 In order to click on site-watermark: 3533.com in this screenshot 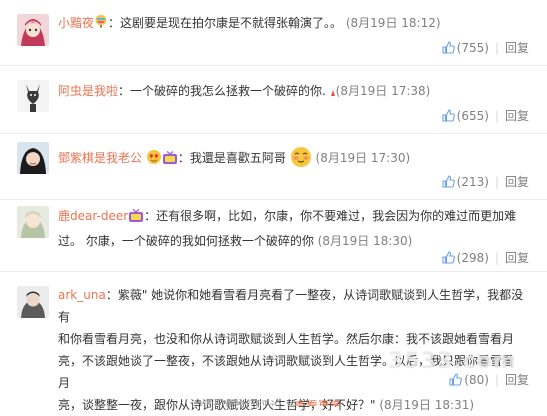, I will do `click(452, 361)`.